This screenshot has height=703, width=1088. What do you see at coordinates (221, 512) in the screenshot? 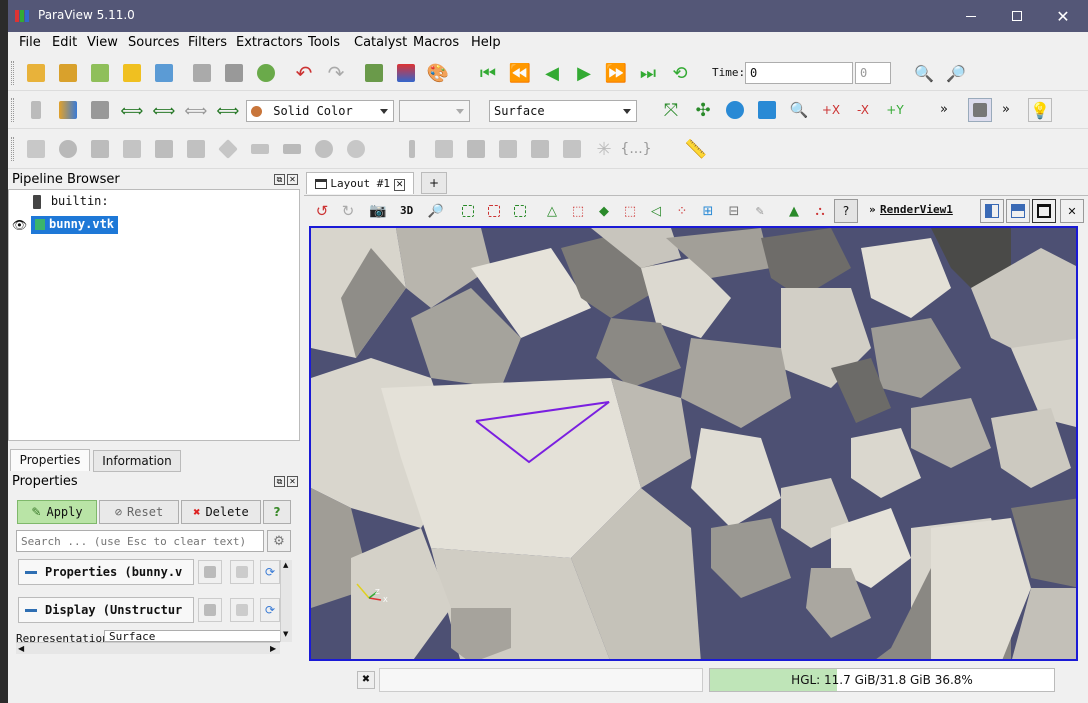
I see `delete-button: ✖ Delete` at bounding box center [221, 512].